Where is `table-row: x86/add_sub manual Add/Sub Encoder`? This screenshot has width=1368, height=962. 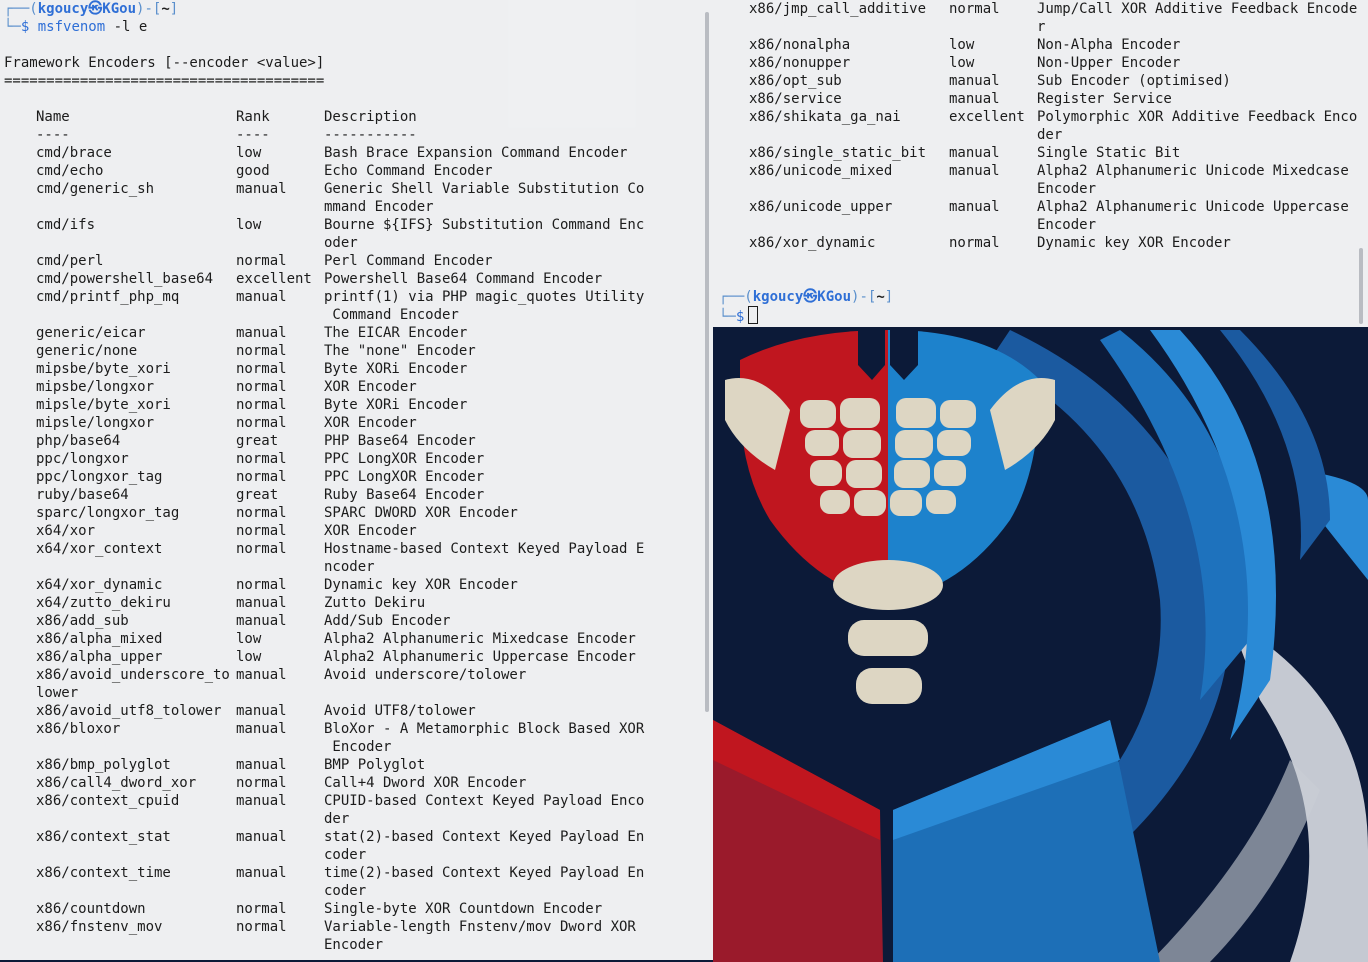 table-row: x86/add_sub manual Add/Sub Encoder is located at coordinates (353, 621).